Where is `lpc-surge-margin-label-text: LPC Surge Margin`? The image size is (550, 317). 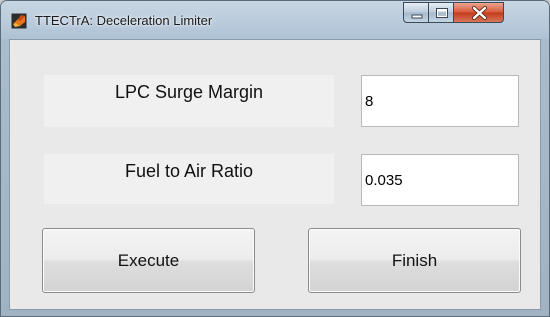 lpc-surge-margin-label-text: LPC Surge Margin is located at coordinates (189, 92).